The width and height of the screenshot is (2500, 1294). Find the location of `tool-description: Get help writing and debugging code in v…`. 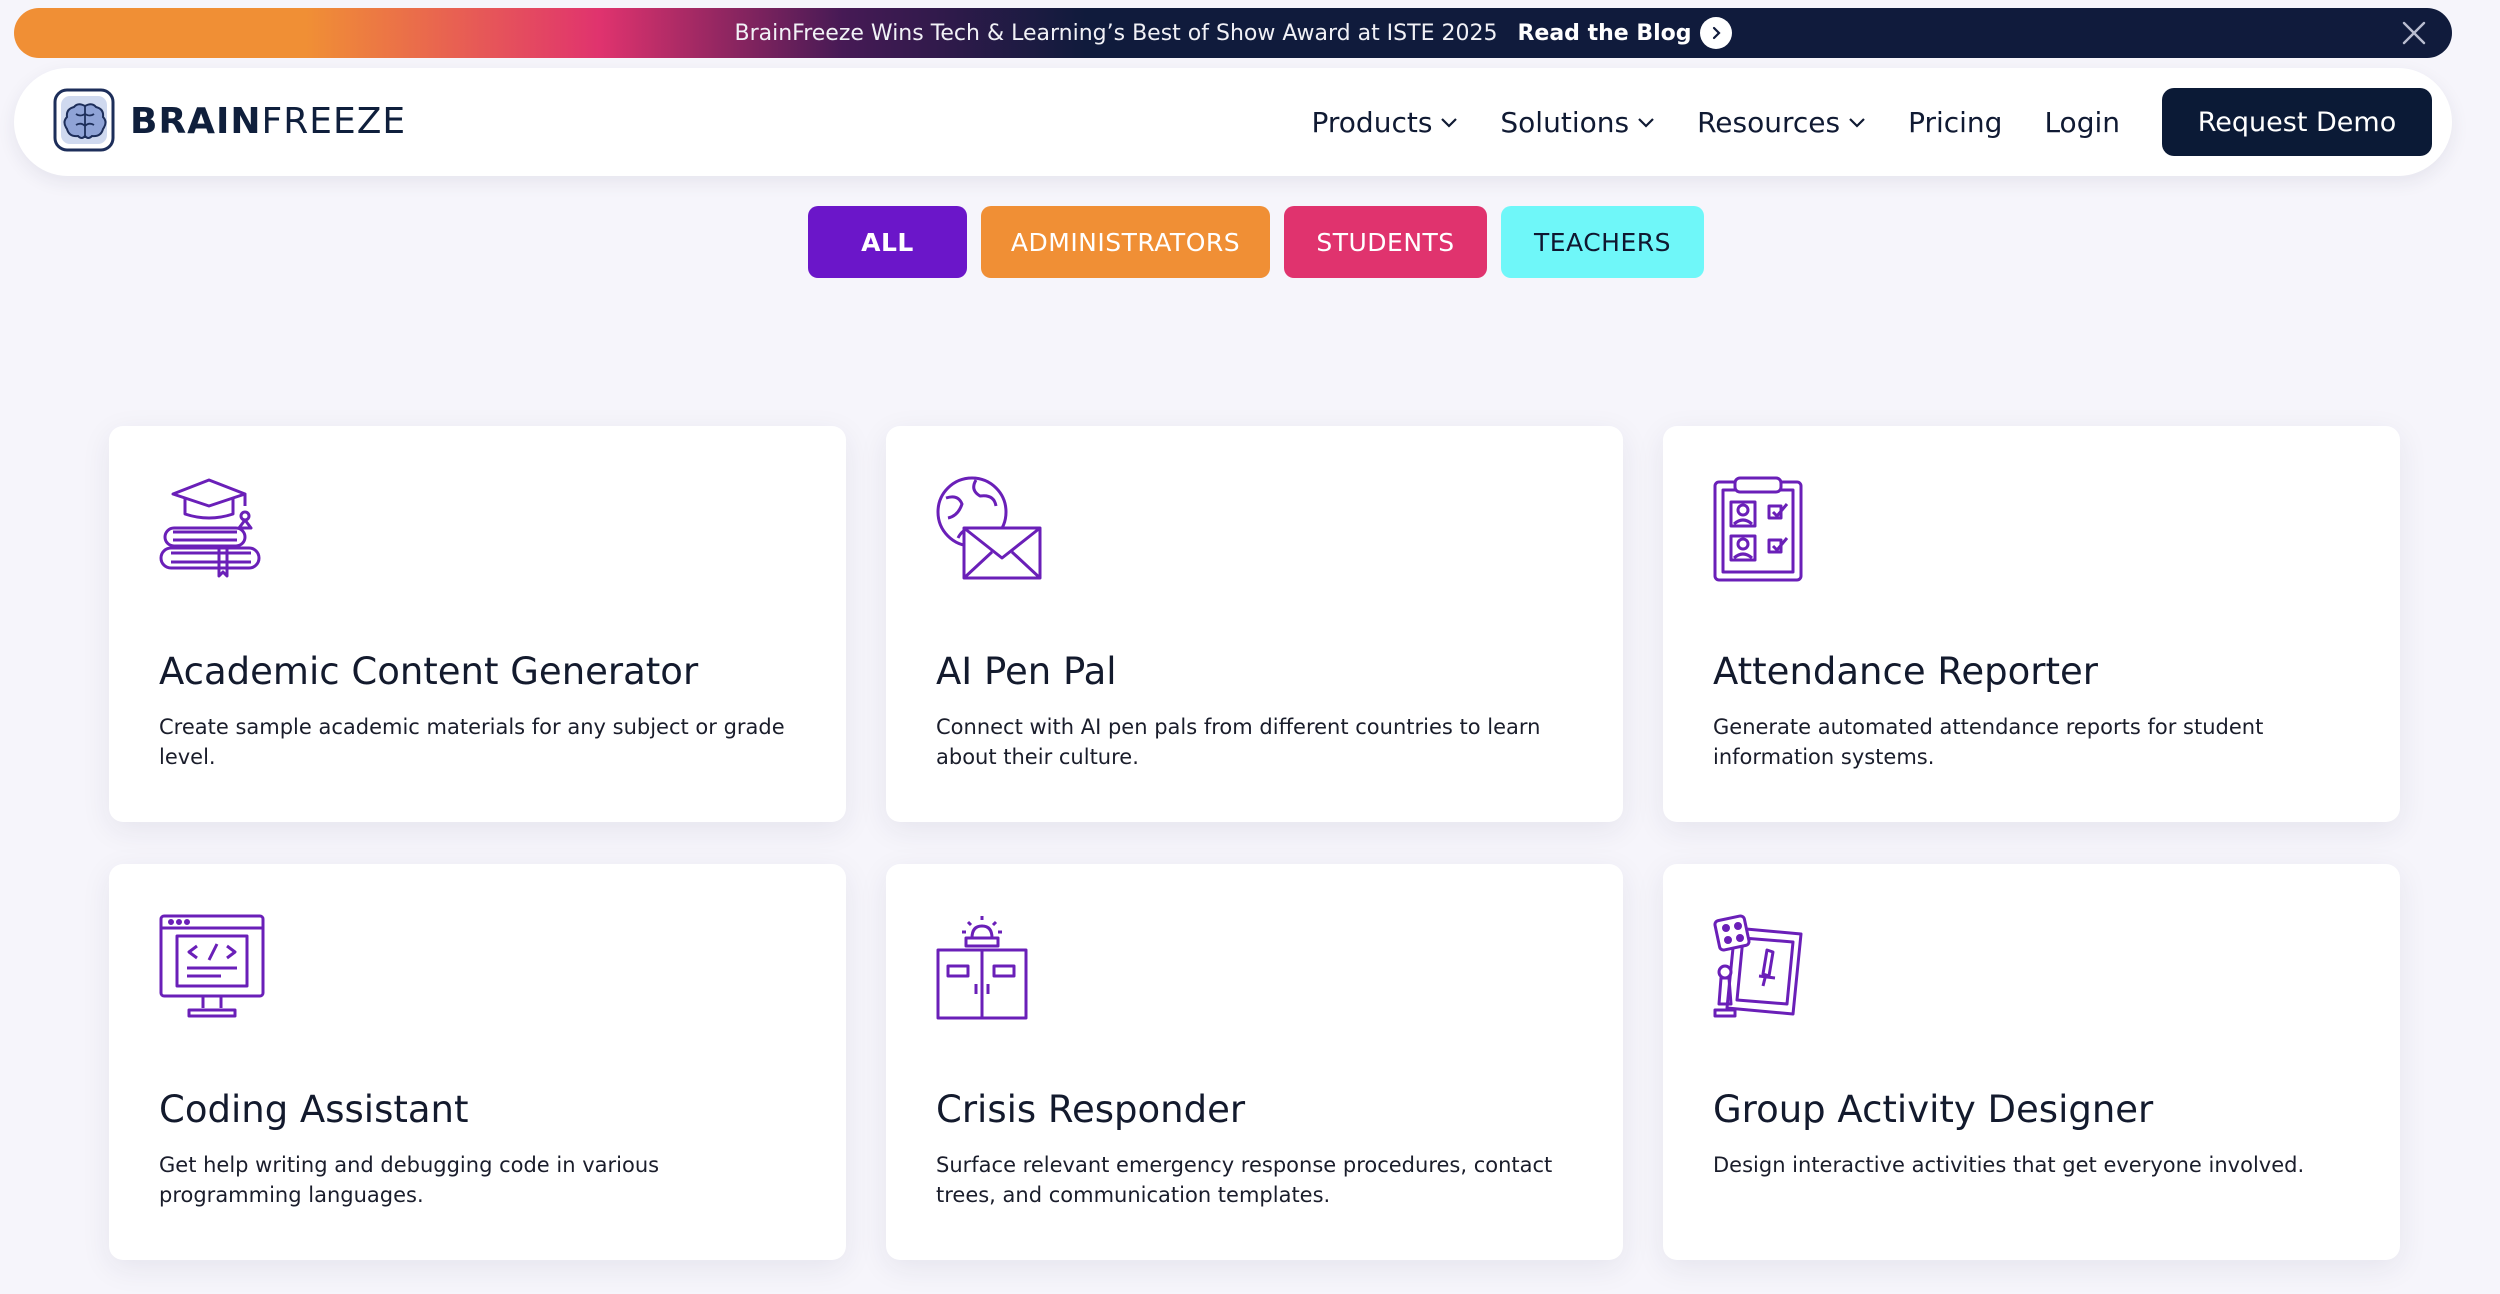

tool-description: Get help writing and debugging code in v… is located at coordinates (409, 1180).